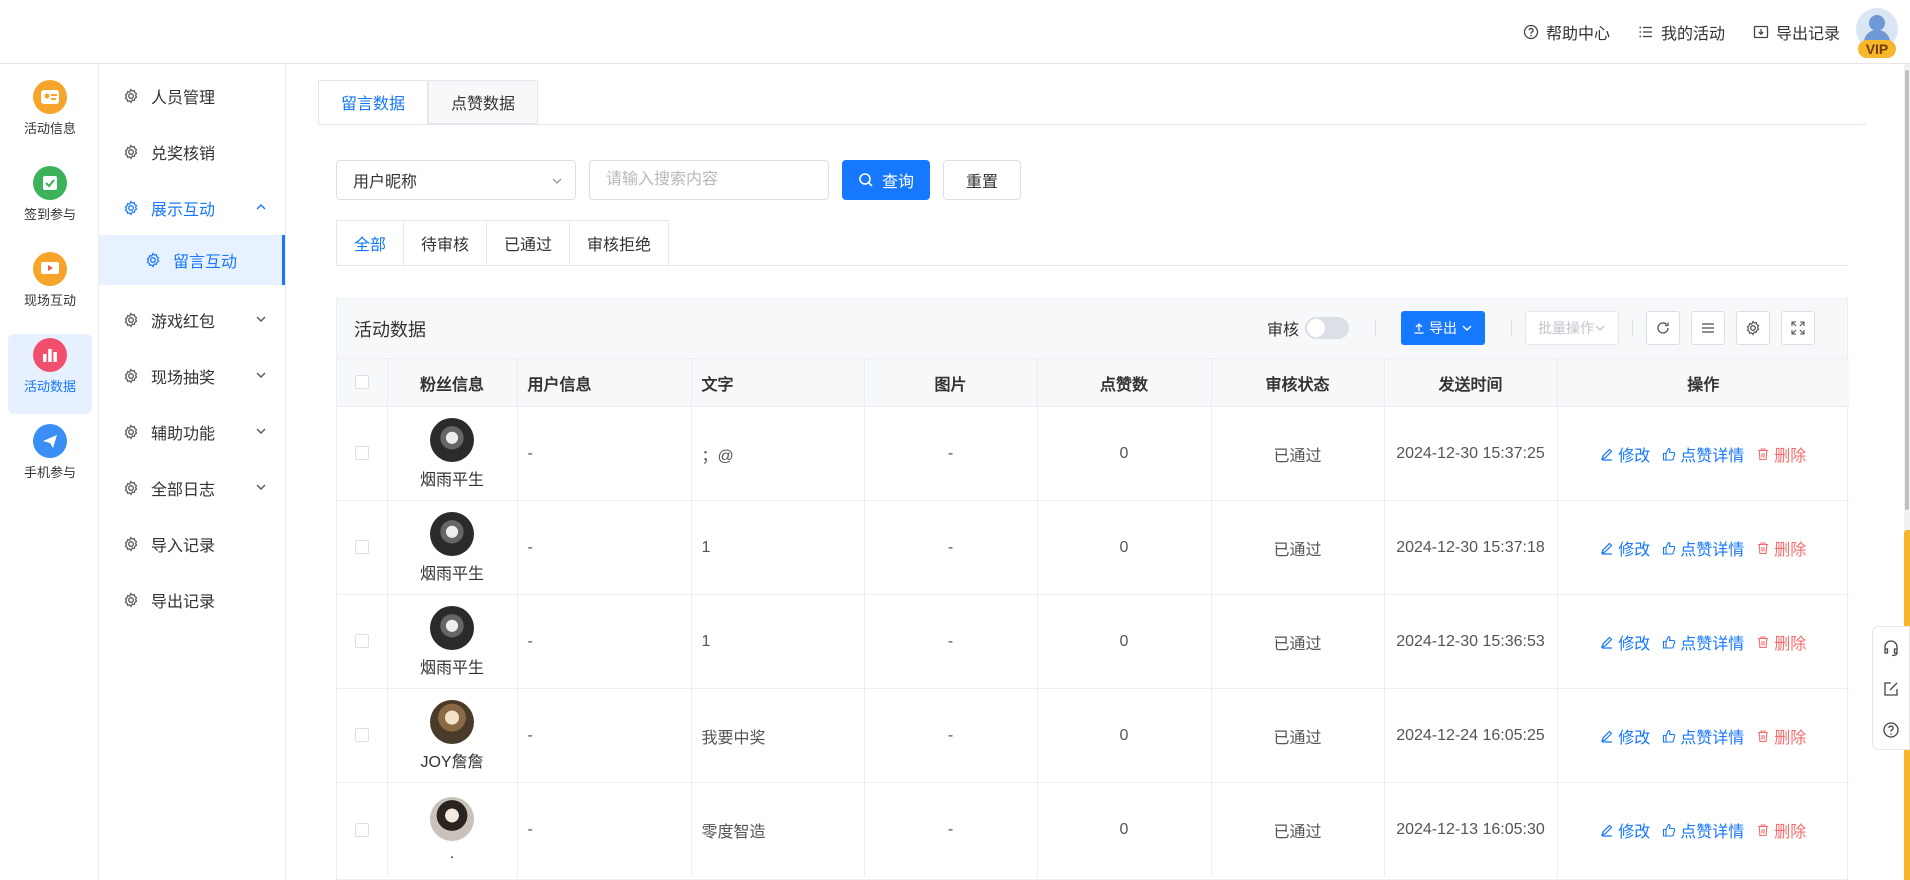  I want to click on tab-all: 全部, so click(370, 243).